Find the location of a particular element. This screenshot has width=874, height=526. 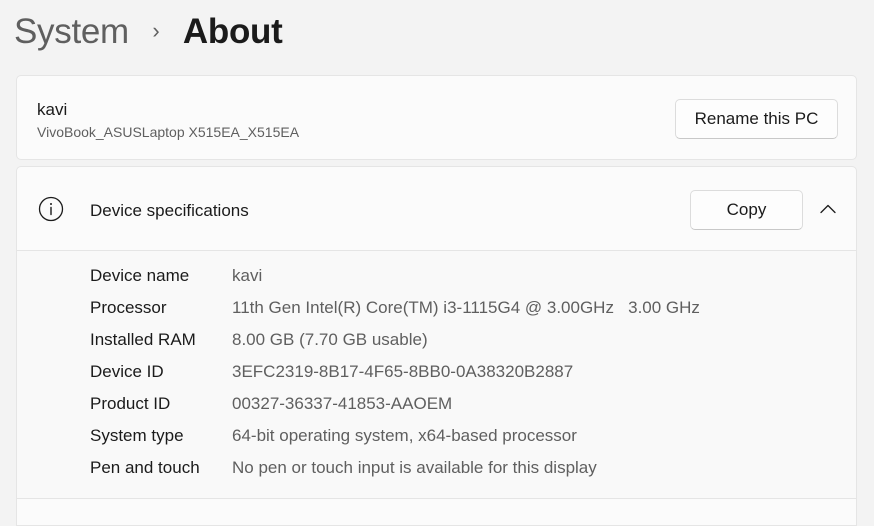

spec-value: kavi is located at coordinates (247, 276).